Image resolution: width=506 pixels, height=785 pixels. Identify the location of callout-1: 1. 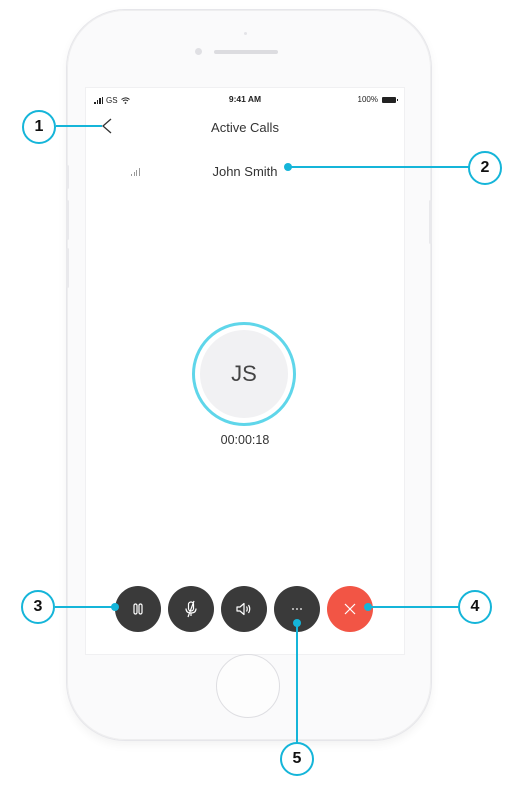
(39, 127).